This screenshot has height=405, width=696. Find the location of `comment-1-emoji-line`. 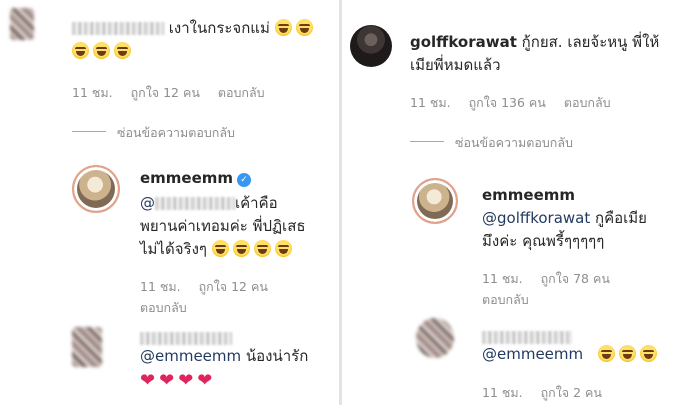

comment-1-emoji-line is located at coordinates (103, 51).